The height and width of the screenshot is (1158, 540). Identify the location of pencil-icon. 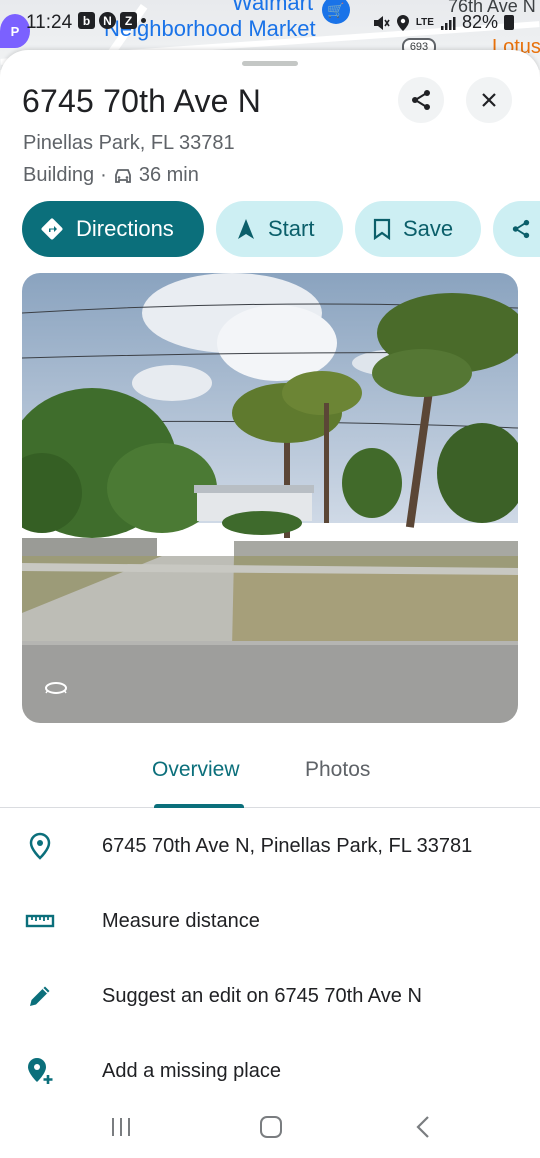
(40, 996).